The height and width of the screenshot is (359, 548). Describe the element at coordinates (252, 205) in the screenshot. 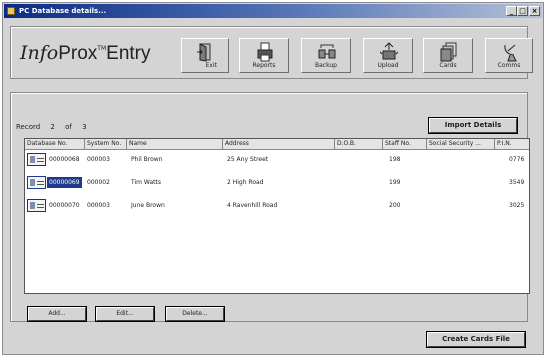

I see `cell-address: 4 Ravenhill Road` at that location.